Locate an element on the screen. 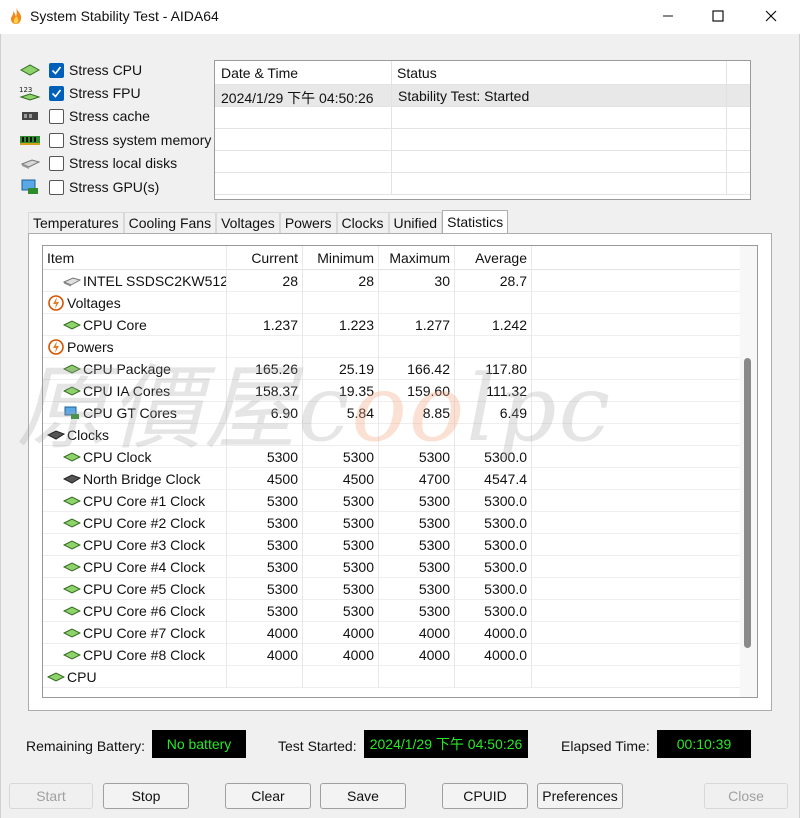 This screenshot has width=800, height=818. stats-item-cell: CPU is located at coordinates (135, 677).